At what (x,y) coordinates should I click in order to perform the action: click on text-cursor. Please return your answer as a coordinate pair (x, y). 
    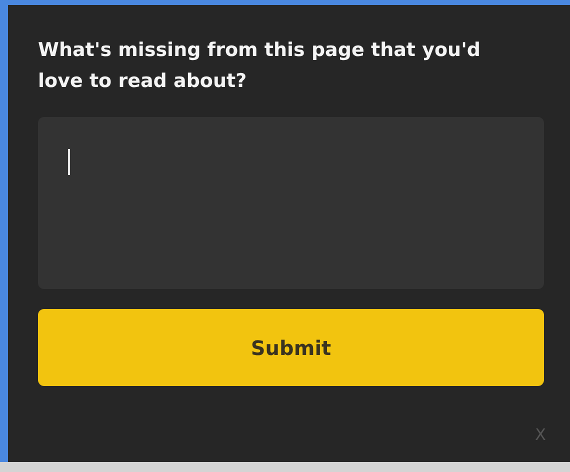
    Looking at the image, I should click on (69, 162).